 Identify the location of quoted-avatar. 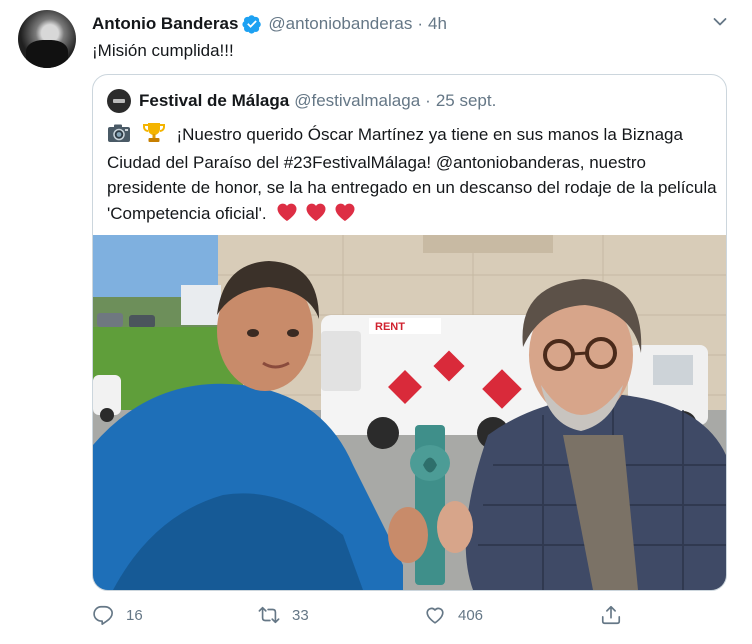
(119, 101).